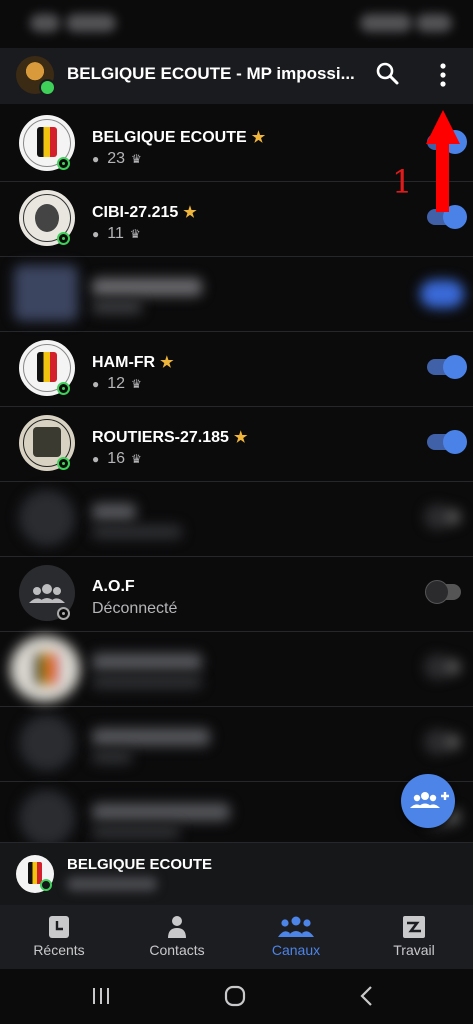 The height and width of the screenshot is (1024, 473). Describe the element at coordinates (236, 24) in the screenshot. I see `status-bar` at that location.